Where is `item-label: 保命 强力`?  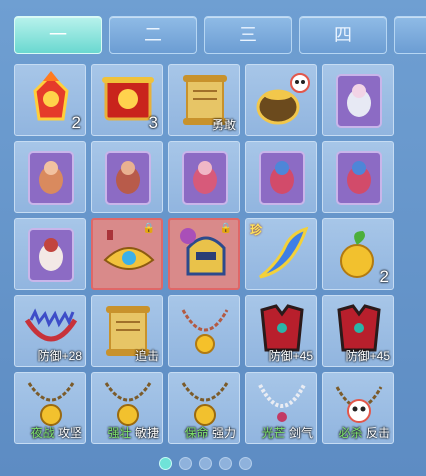 item-label: 保命 强力 is located at coordinates (210, 433).